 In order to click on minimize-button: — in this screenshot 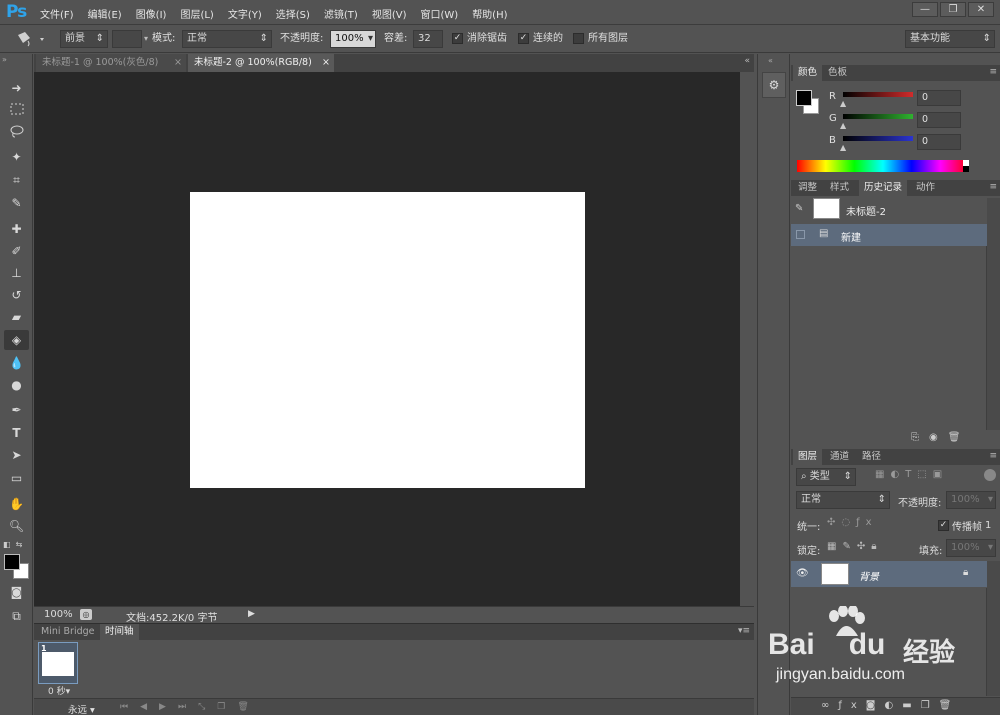, I will do `click(925, 9)`.